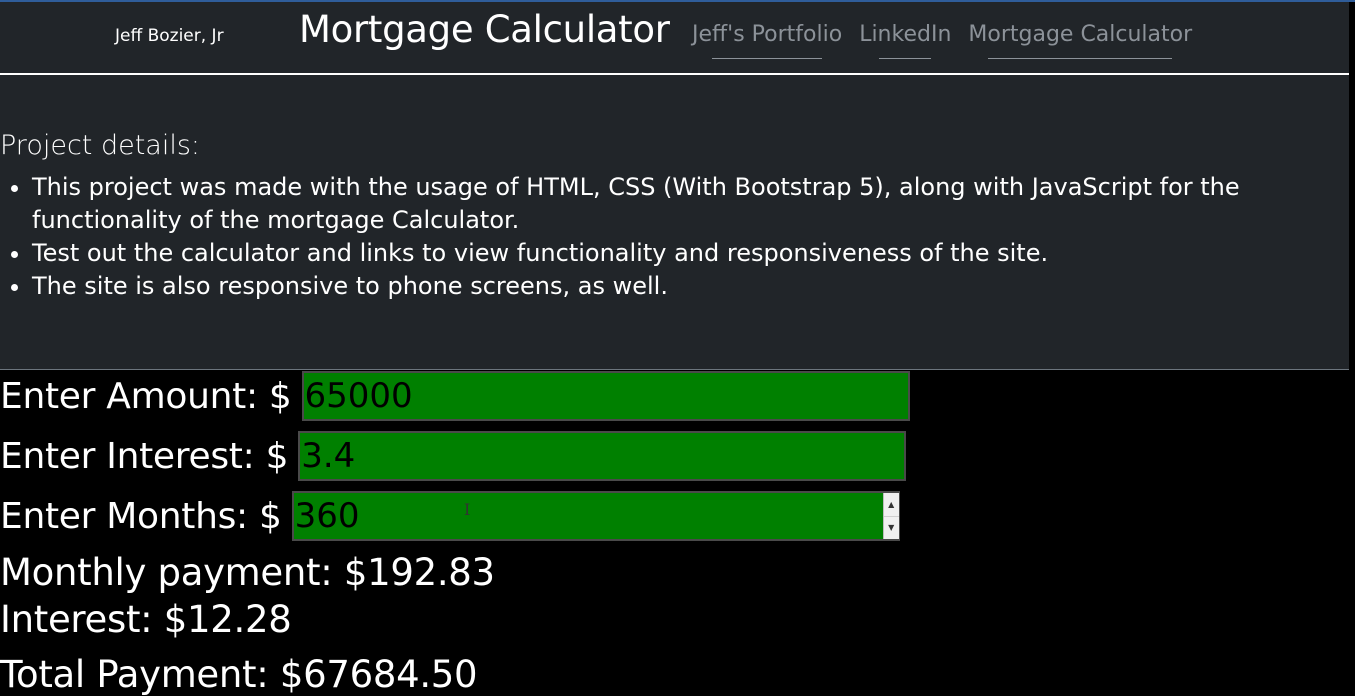 The image size is (1355, 696). Describe the element at coordinates (484, 29) in the screenshot. I see `page-title: Mortgage Calculator` at that location.